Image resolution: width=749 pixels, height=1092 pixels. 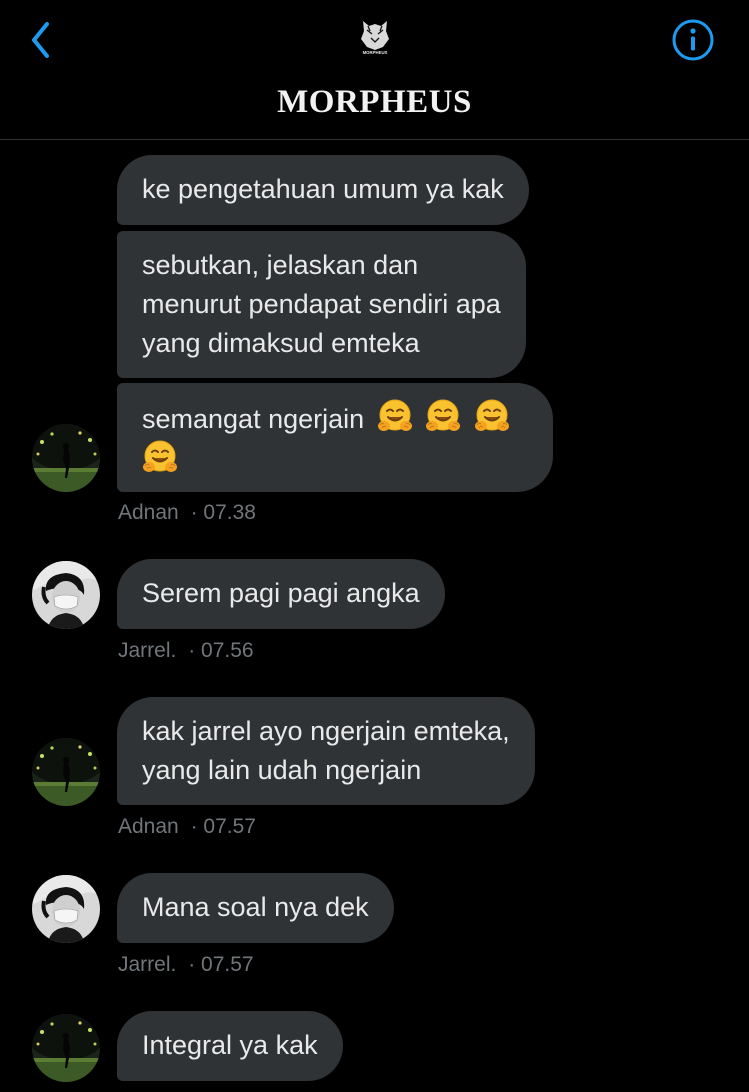 I want to click on group-logo: MORPHEUS, so click(x=375, y=38).